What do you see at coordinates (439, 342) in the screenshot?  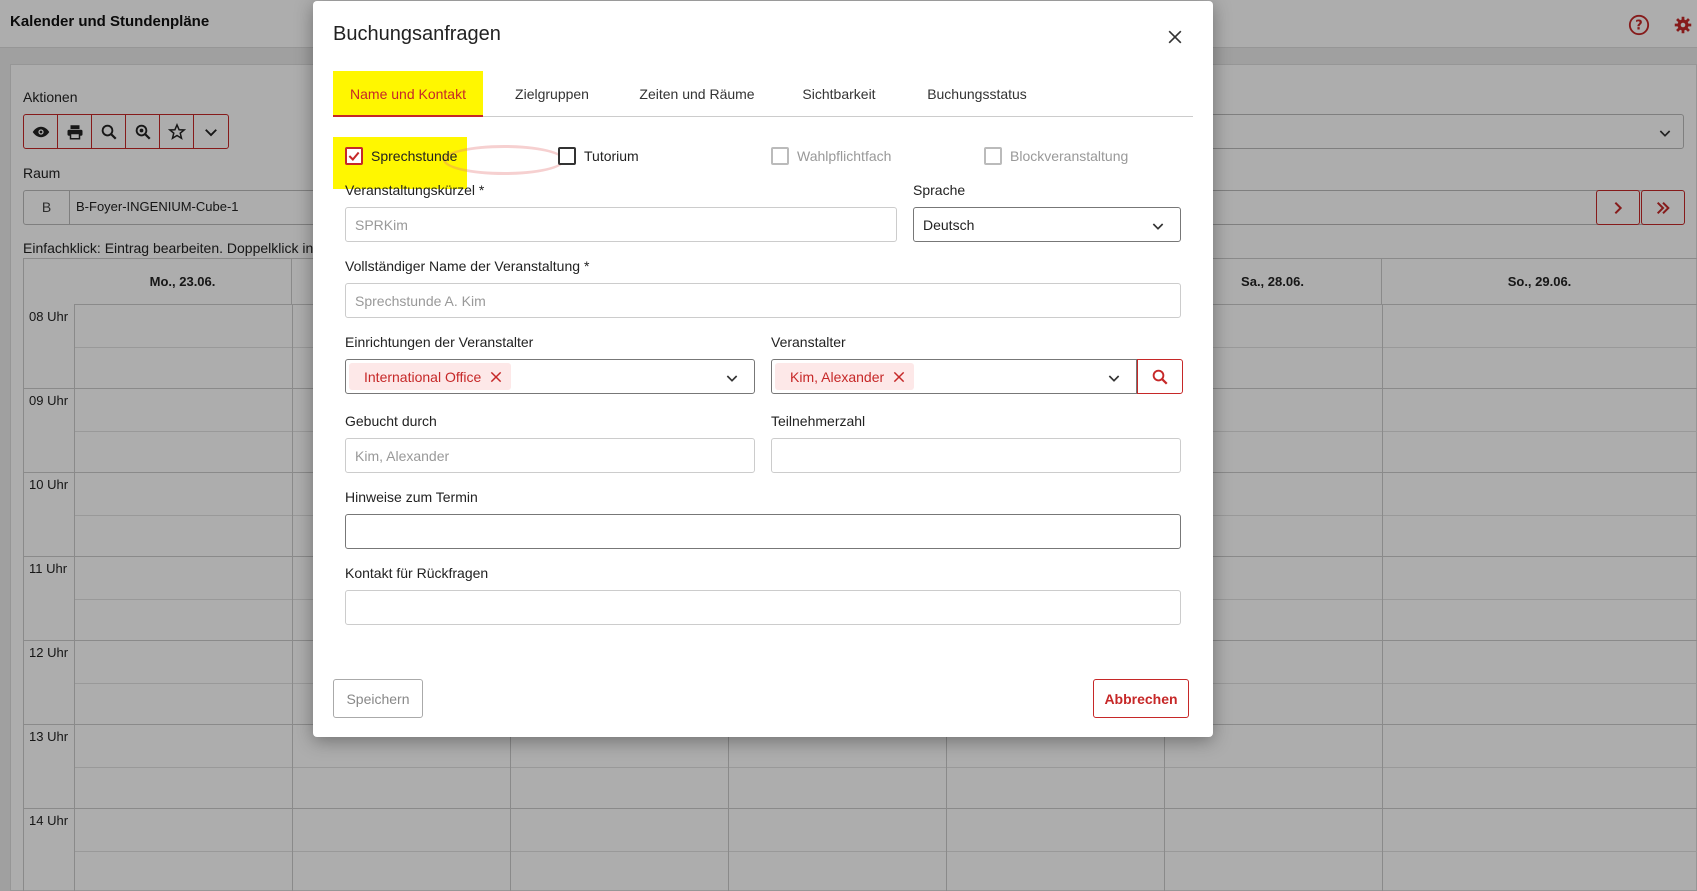 I see `einrichtungen-label: Einrichtungen der Veranstalter` at bounding box center [439, 342].